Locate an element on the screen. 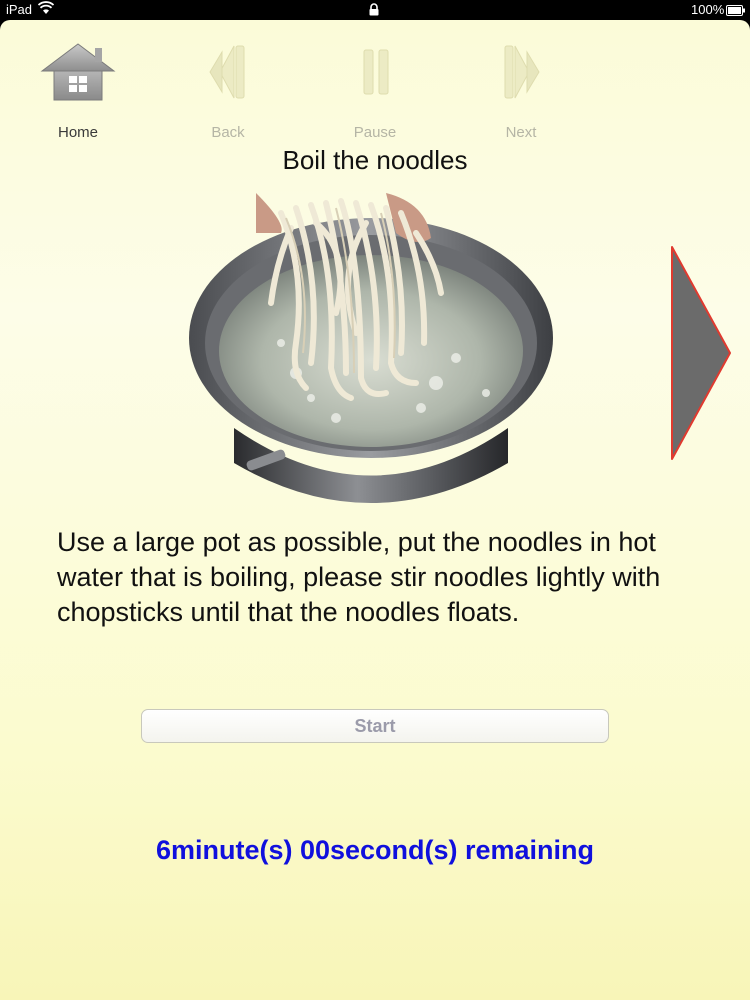 The width and height of the screenshot is (750, 1000). back-label: Back is located at coordinates (228, 132).